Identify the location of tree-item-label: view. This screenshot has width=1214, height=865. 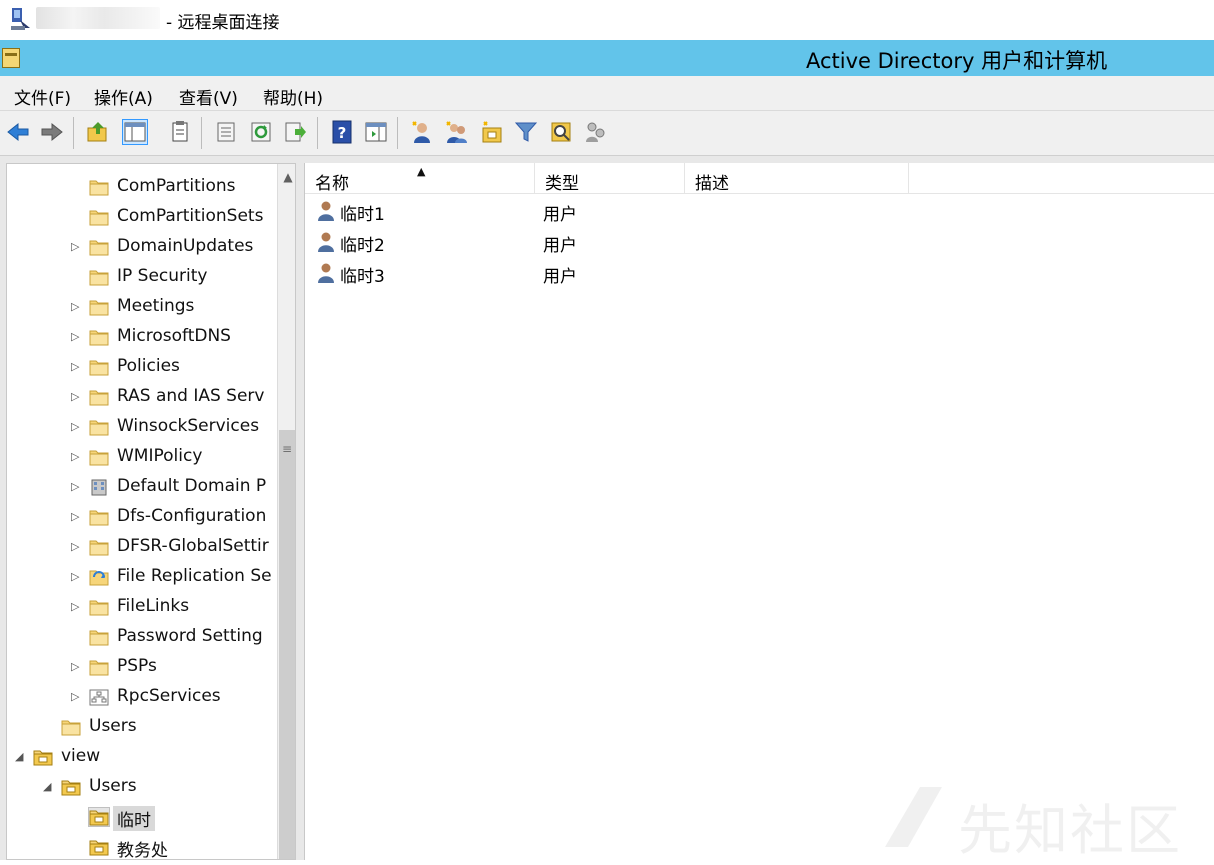
(81, 756).